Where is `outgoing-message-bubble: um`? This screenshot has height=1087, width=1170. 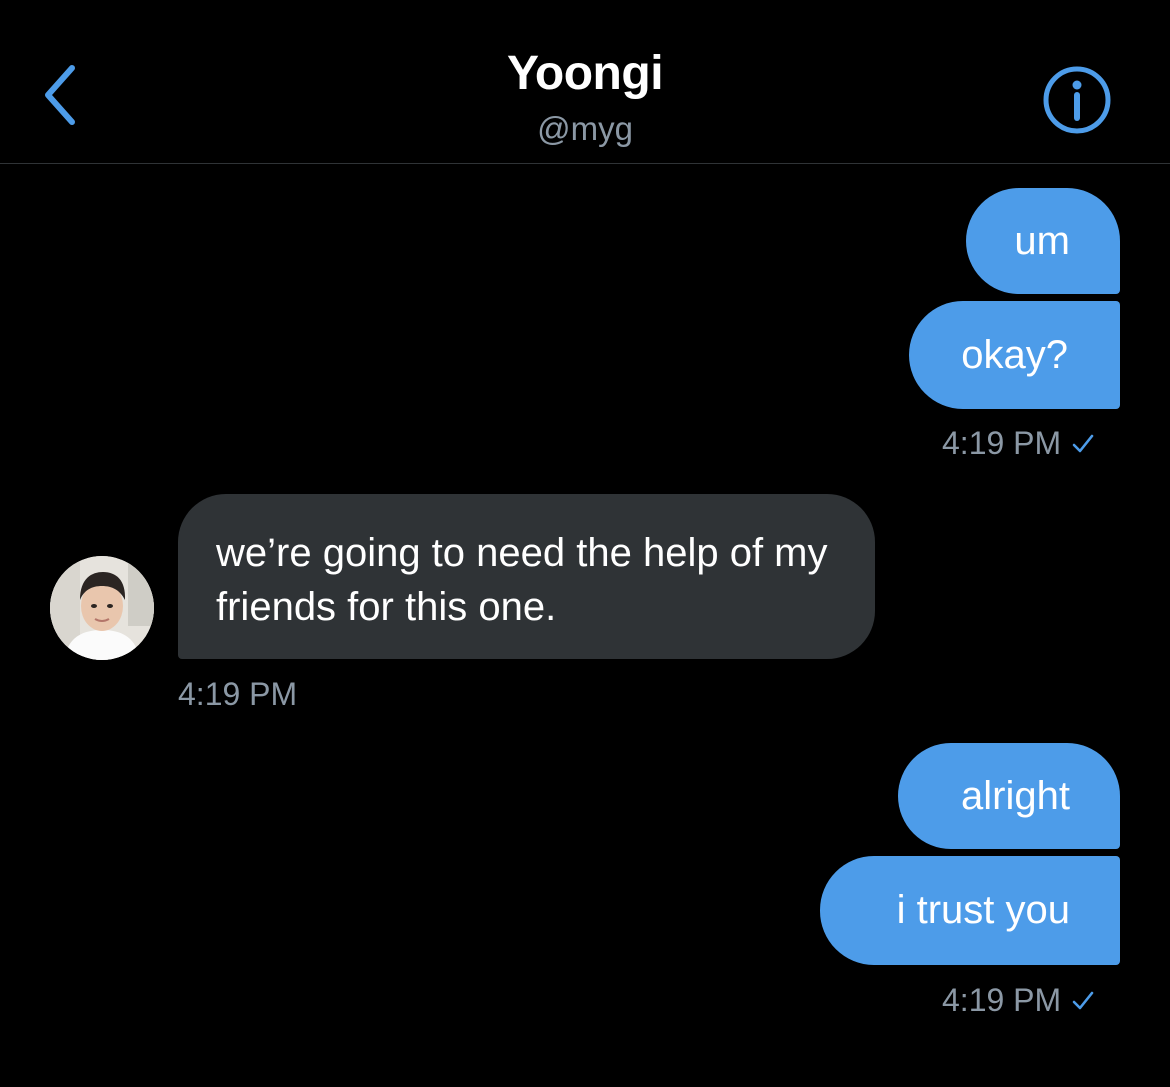
outgoing-message-bubble: um is located at coordinates (1043, 241).